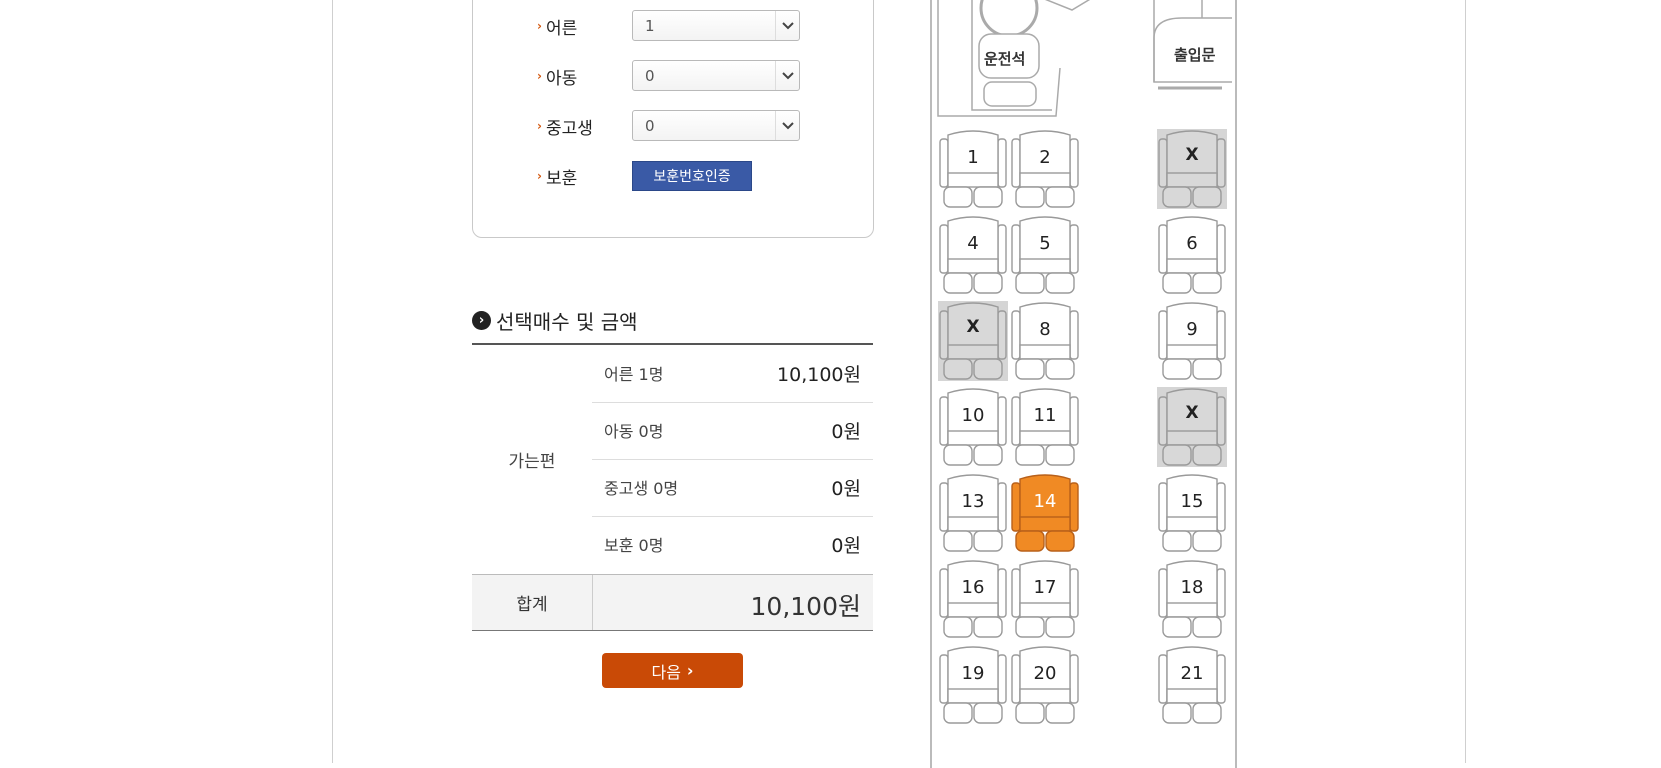 Image resolution: width=1661 pixels, height=768 pixels. What do you see at coordinates (666, 672) in the screenshot?
I see `next-button-label: 다음` at bounding box center [666, 672].